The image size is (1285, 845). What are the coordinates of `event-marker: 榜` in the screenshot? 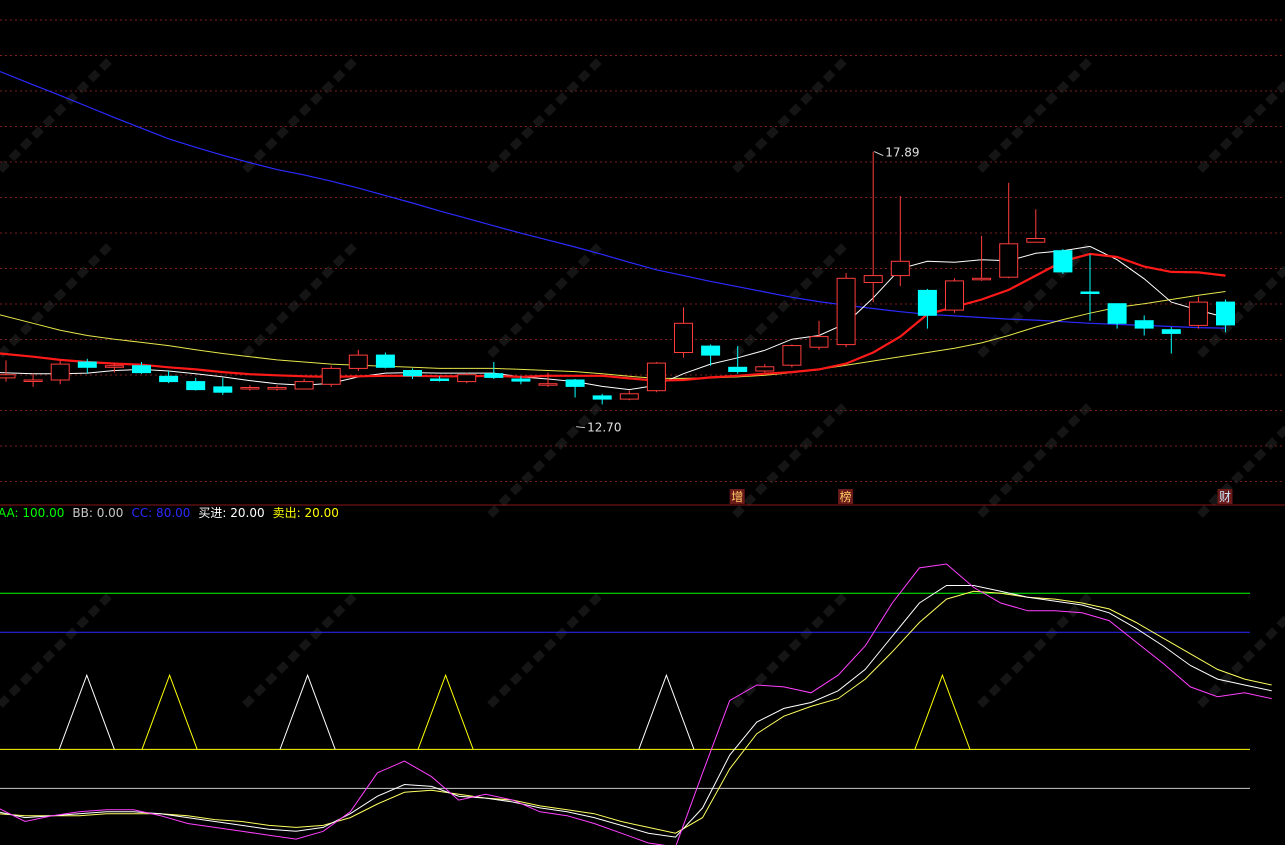 It's located at (846, 496).